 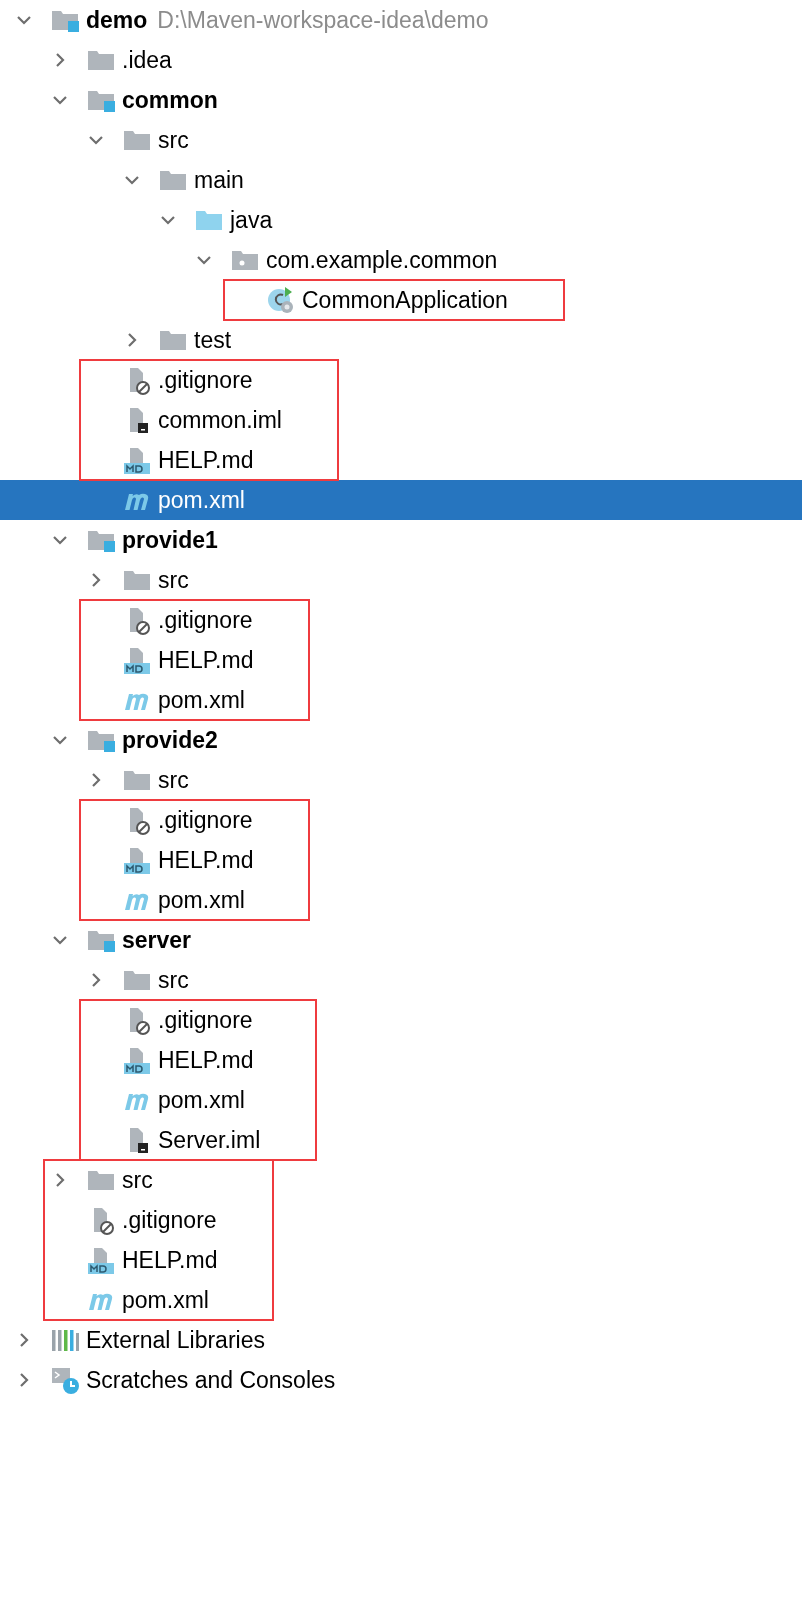 I want to click on tree-item: common.iml, so click(x=181, y=420).